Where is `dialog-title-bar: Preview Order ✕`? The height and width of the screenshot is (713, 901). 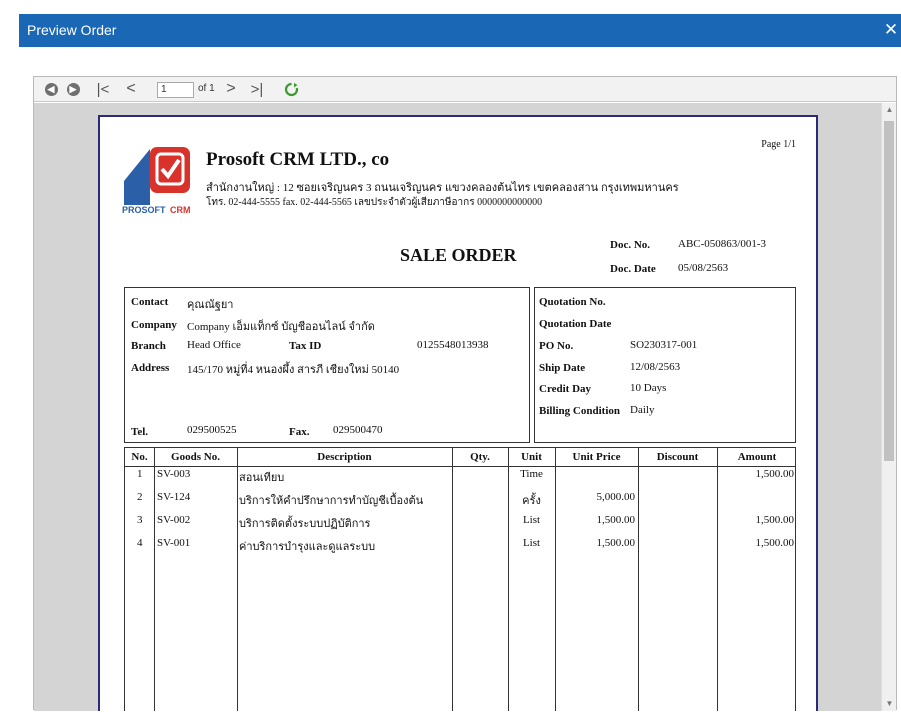
dialog-title-bar: Preview Order ✕ is located at coordinates (460, 30).